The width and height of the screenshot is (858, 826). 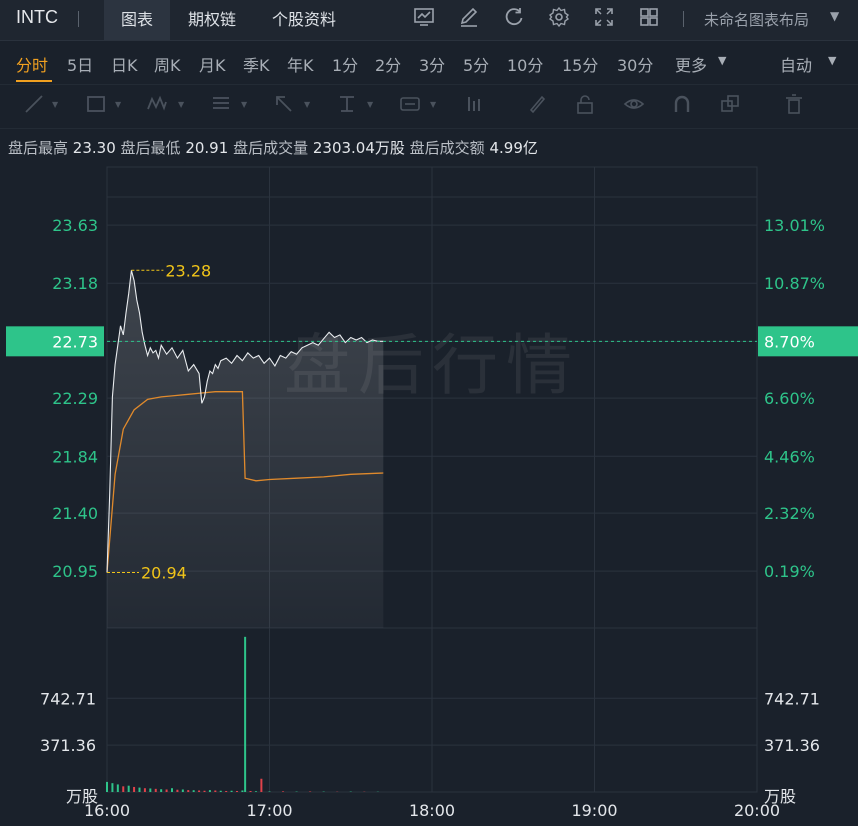 I want to click on y-tick-label: 23.63, so click(x=75, y=225).